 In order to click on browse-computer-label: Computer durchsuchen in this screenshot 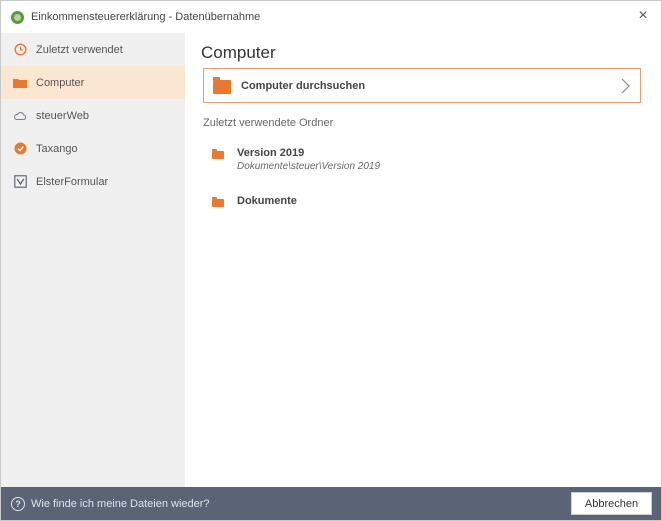, I will do `click(303, 85)`.